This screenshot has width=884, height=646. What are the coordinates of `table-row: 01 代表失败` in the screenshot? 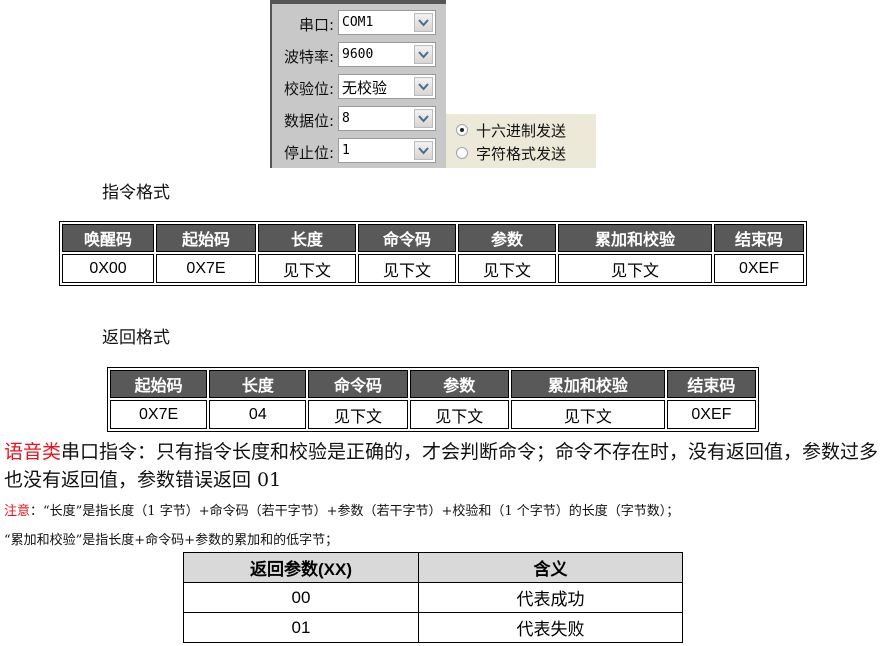 It's located at (433, 627).